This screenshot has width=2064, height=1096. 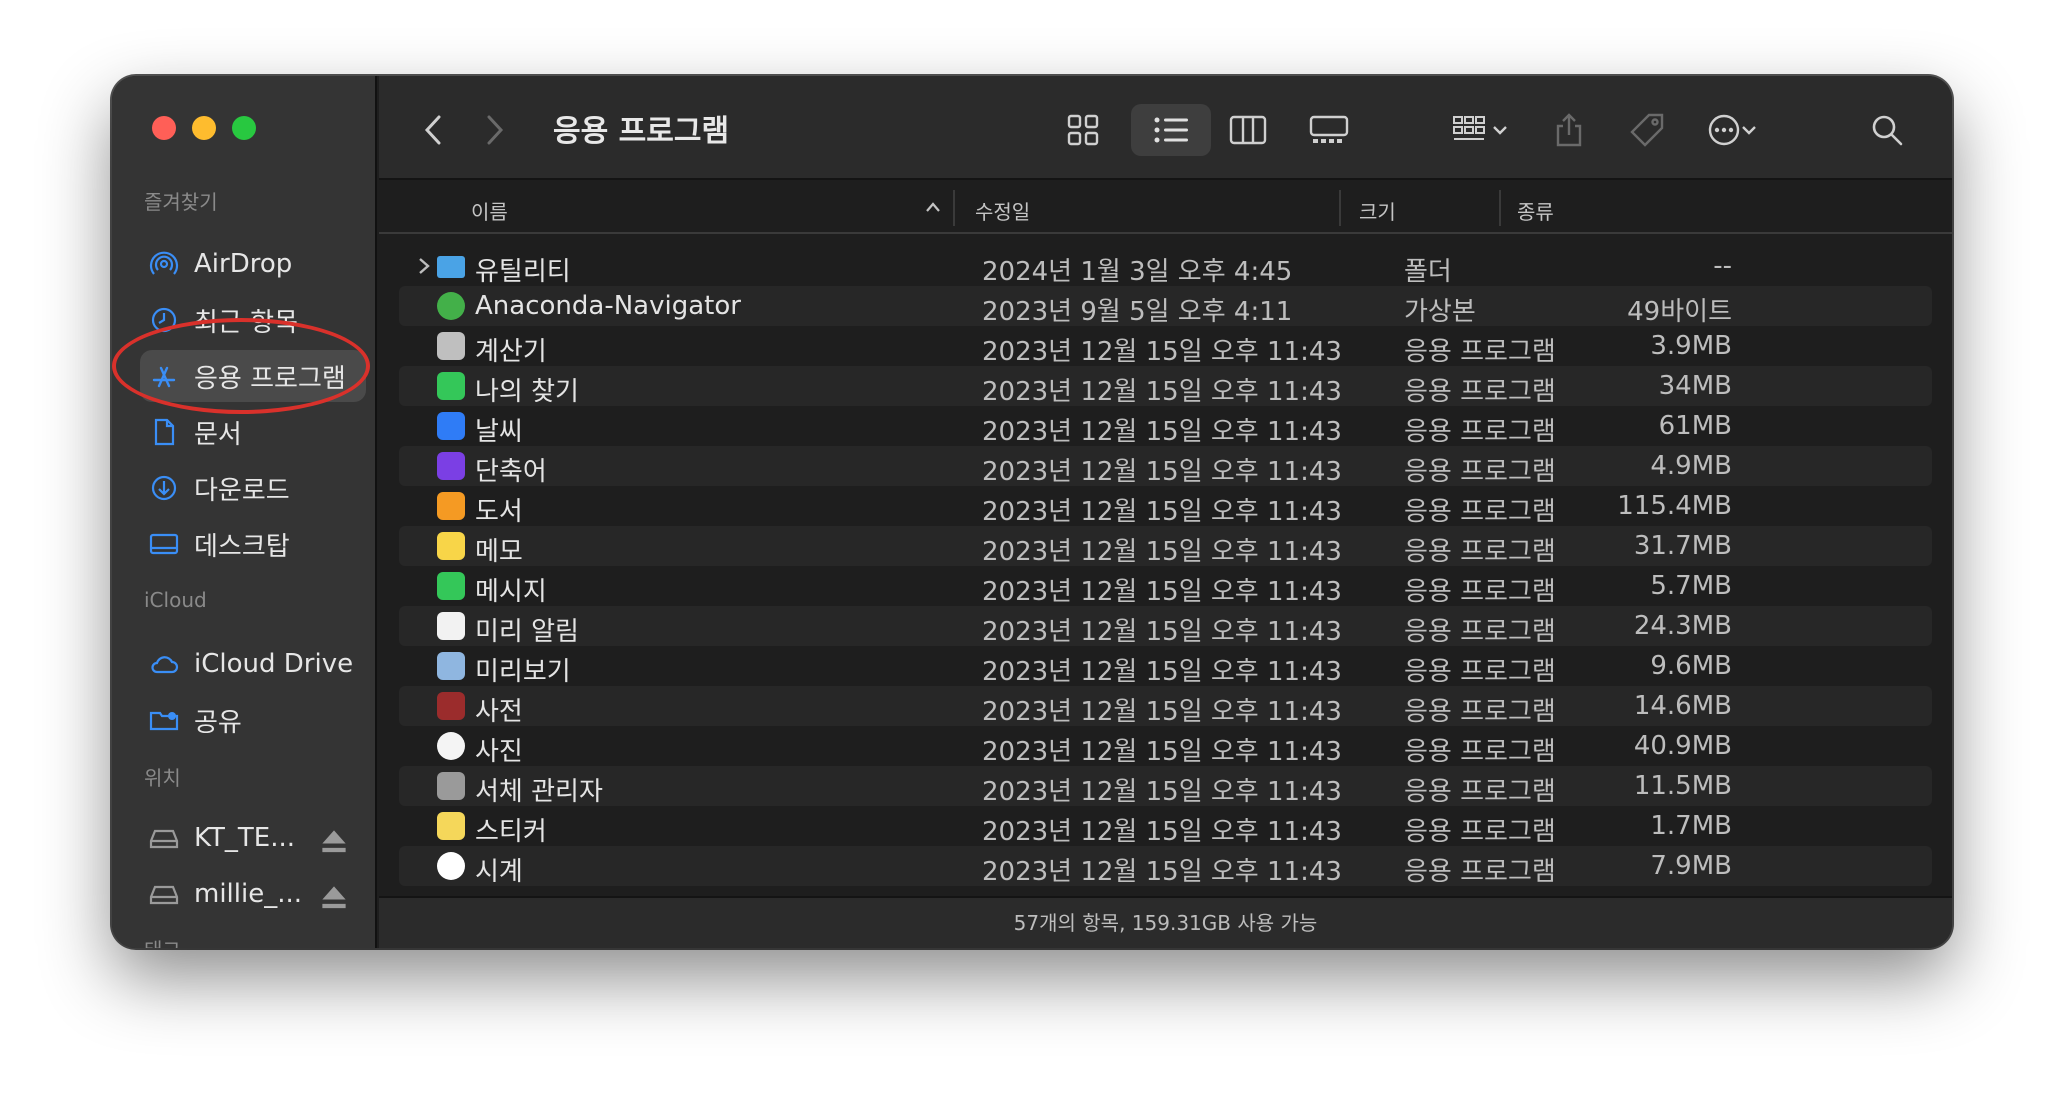 What do you see at coordinates (499, 752) in the screenshot?
I see `file-name: 사진` at bounding box center [499, 752].